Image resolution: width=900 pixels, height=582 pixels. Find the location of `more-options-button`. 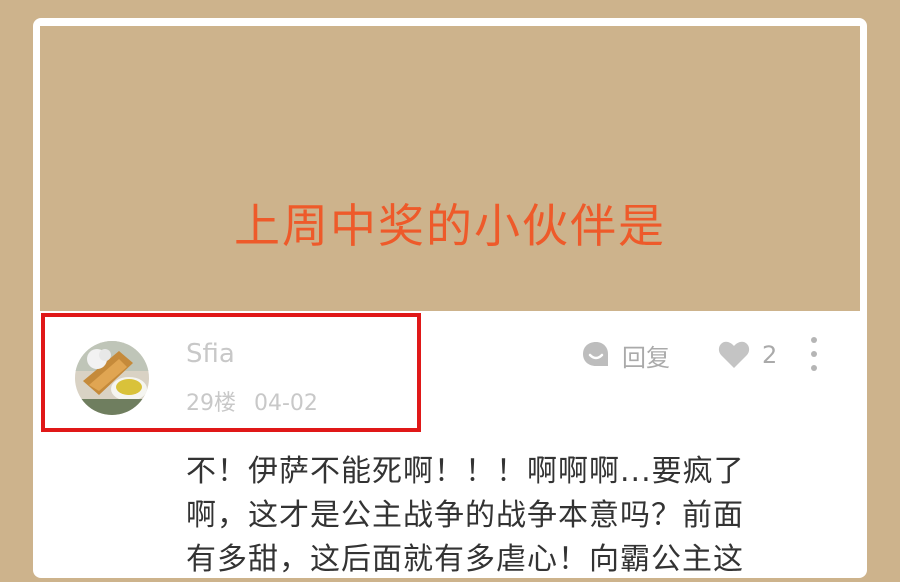

more-options-button is located at coordinates (814, 354).